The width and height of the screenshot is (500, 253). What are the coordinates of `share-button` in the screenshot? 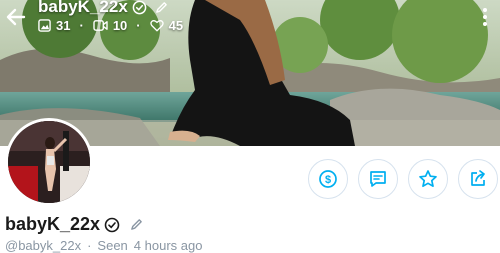 It's located at (478, 179).